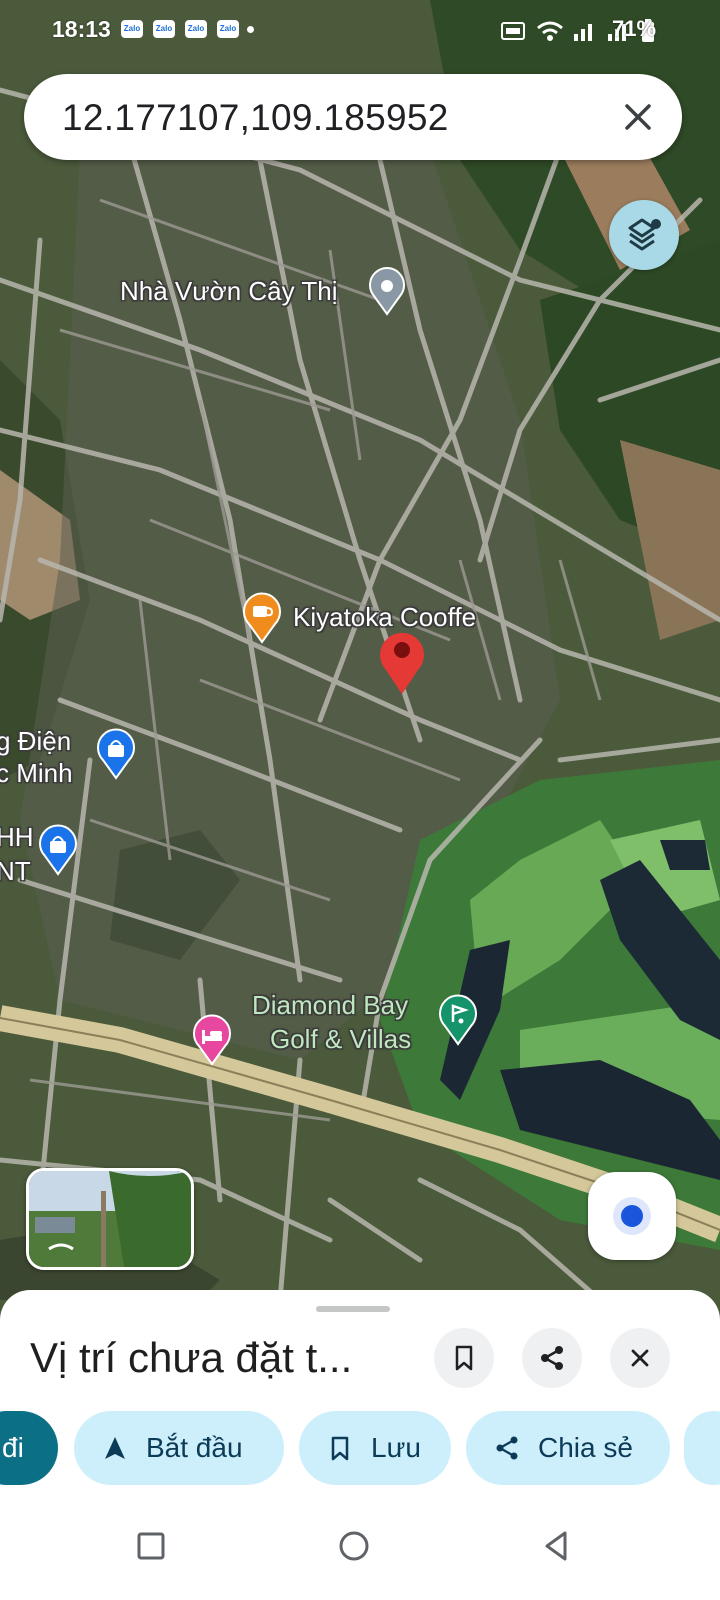  Describe the element at coordinates (17, 837) in the screenshot. I see `poi-label-store2-line1: HH` at that location.